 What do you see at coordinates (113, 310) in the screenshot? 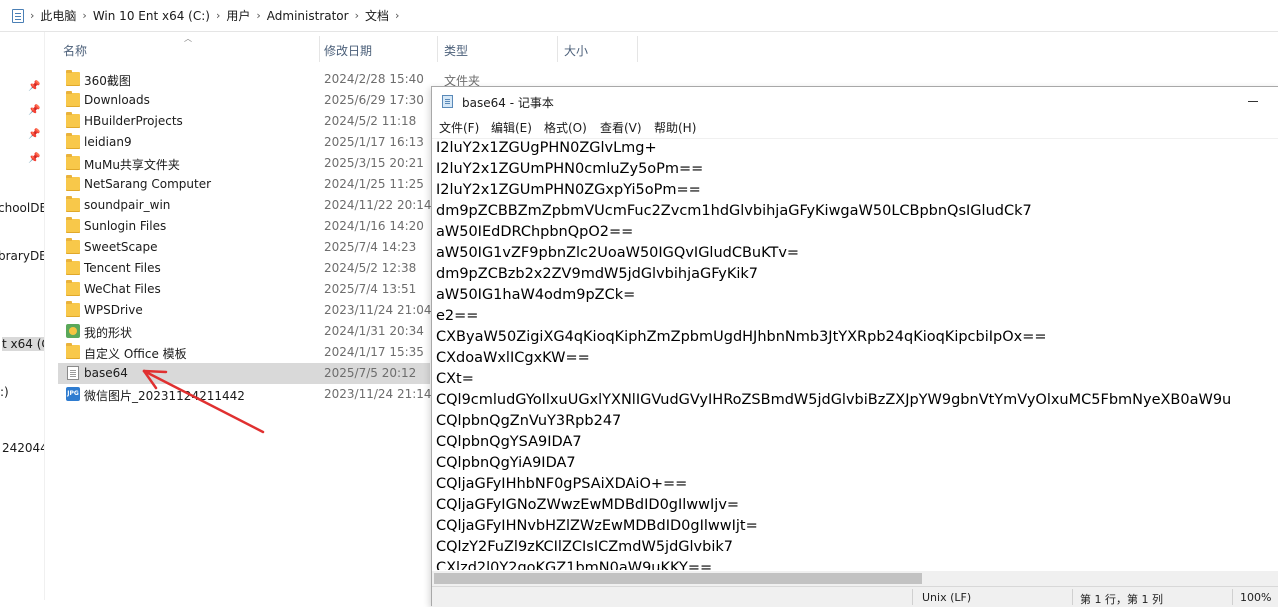
I see `file-name: WPSDrive` at bounding box center [113, 310].